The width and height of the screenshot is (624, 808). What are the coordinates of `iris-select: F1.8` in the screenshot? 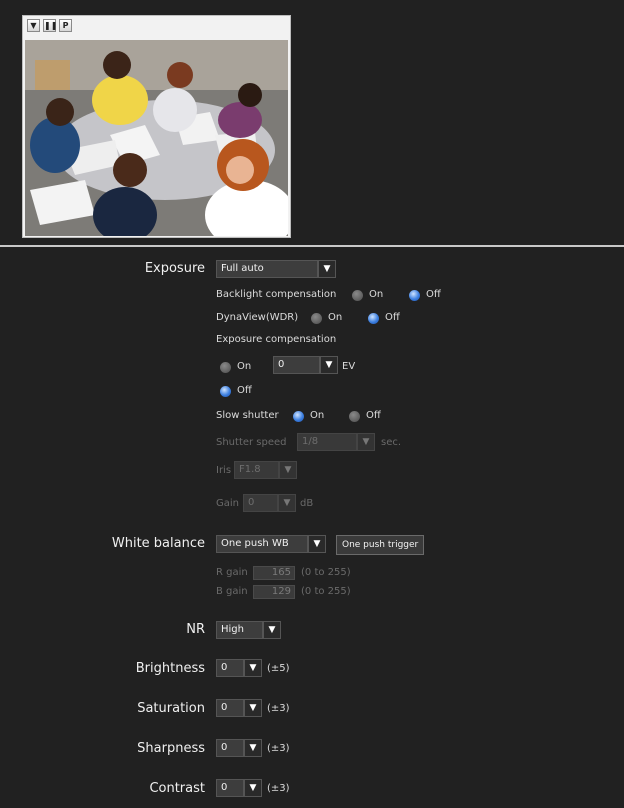 It's located at (256, 470).